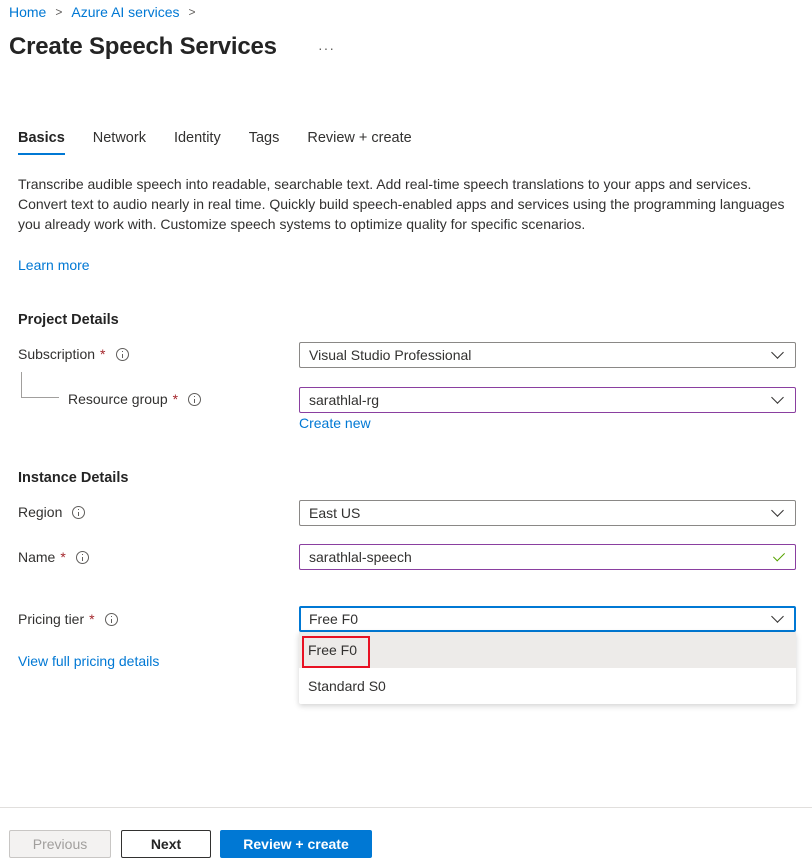  I want to click on subscription-value: Visual Studio Professional, so click(390, 355).